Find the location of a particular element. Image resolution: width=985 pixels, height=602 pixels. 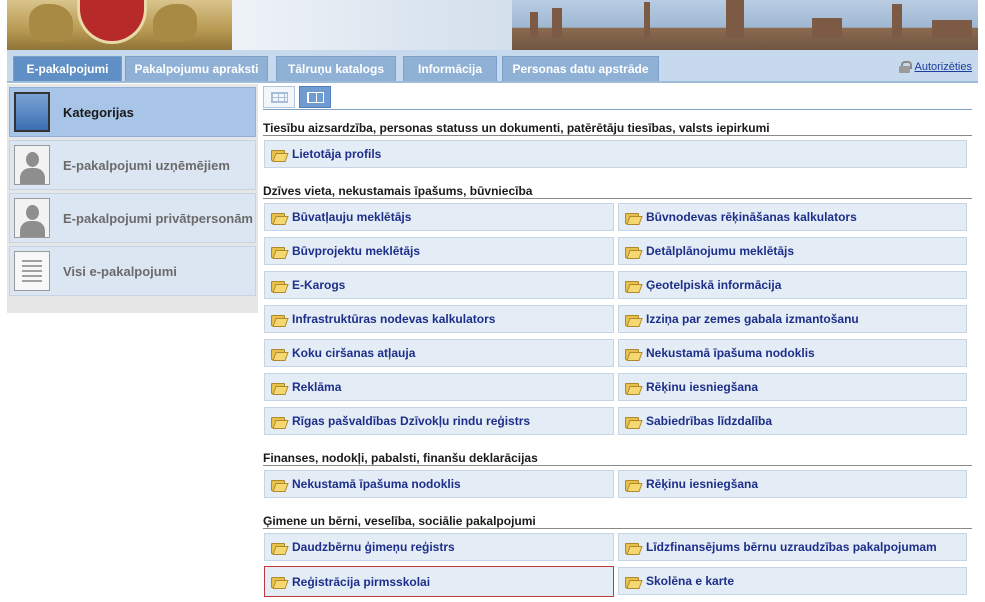

sidebar-item-kategorijas: Kategorijas is located at coordinates (132, 112).